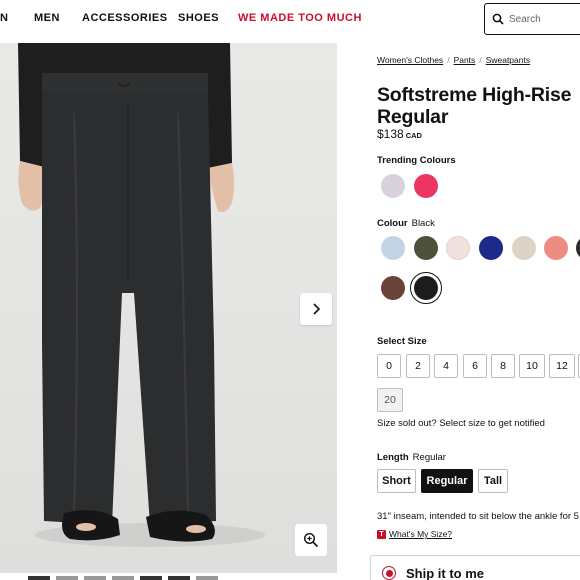 The image size is (580, 580). I want to click on colour-label: Colour Black, so click(406, 223).